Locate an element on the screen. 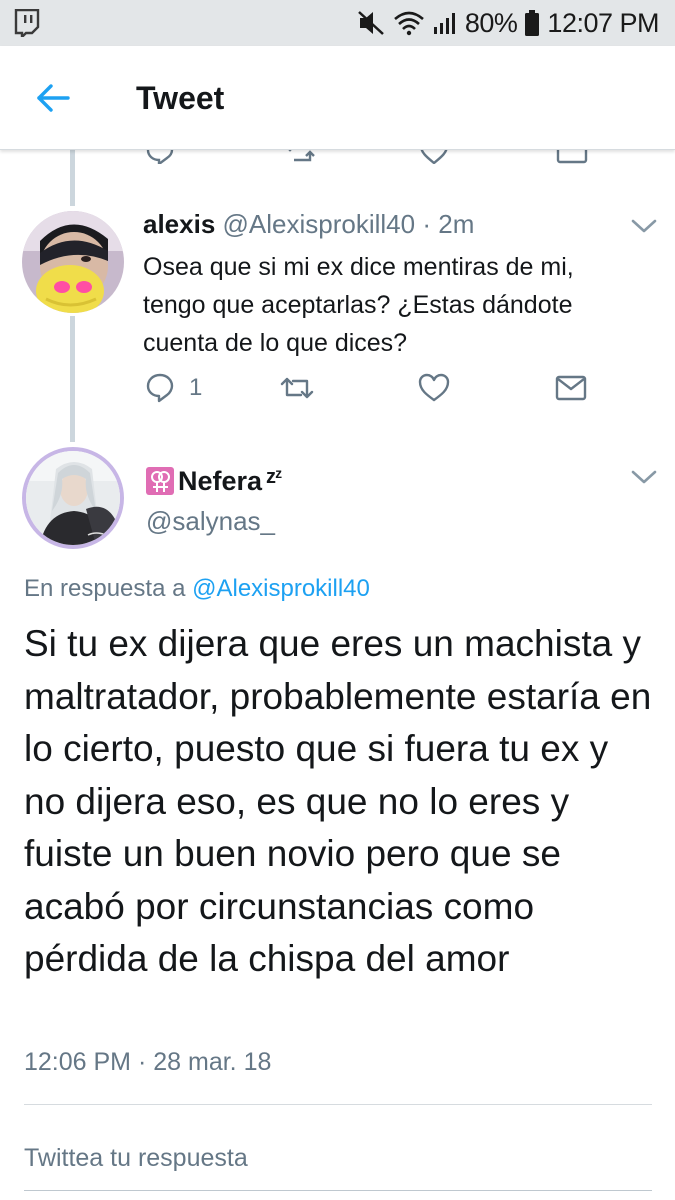 This screenshot has width=675, height=1200. tweet-actions: 1 is located at coordinates (373, 388).